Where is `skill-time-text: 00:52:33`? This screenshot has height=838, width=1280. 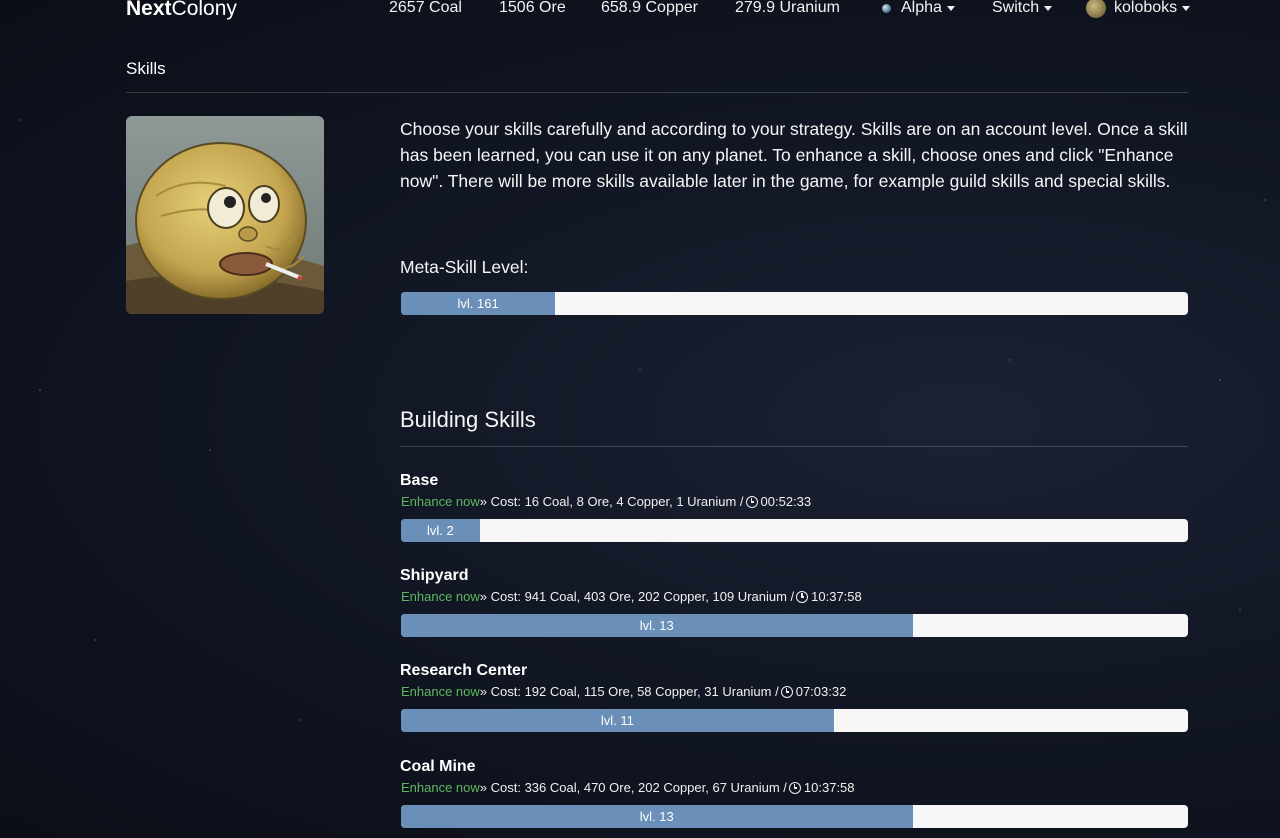
skill-time-text: 00:52:33 is located at coordinates (786, 501).